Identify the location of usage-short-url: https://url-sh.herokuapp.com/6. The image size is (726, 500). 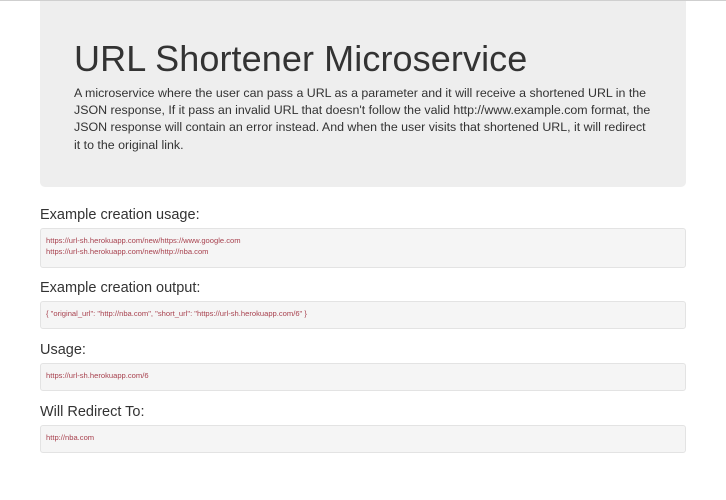
(363, 376).